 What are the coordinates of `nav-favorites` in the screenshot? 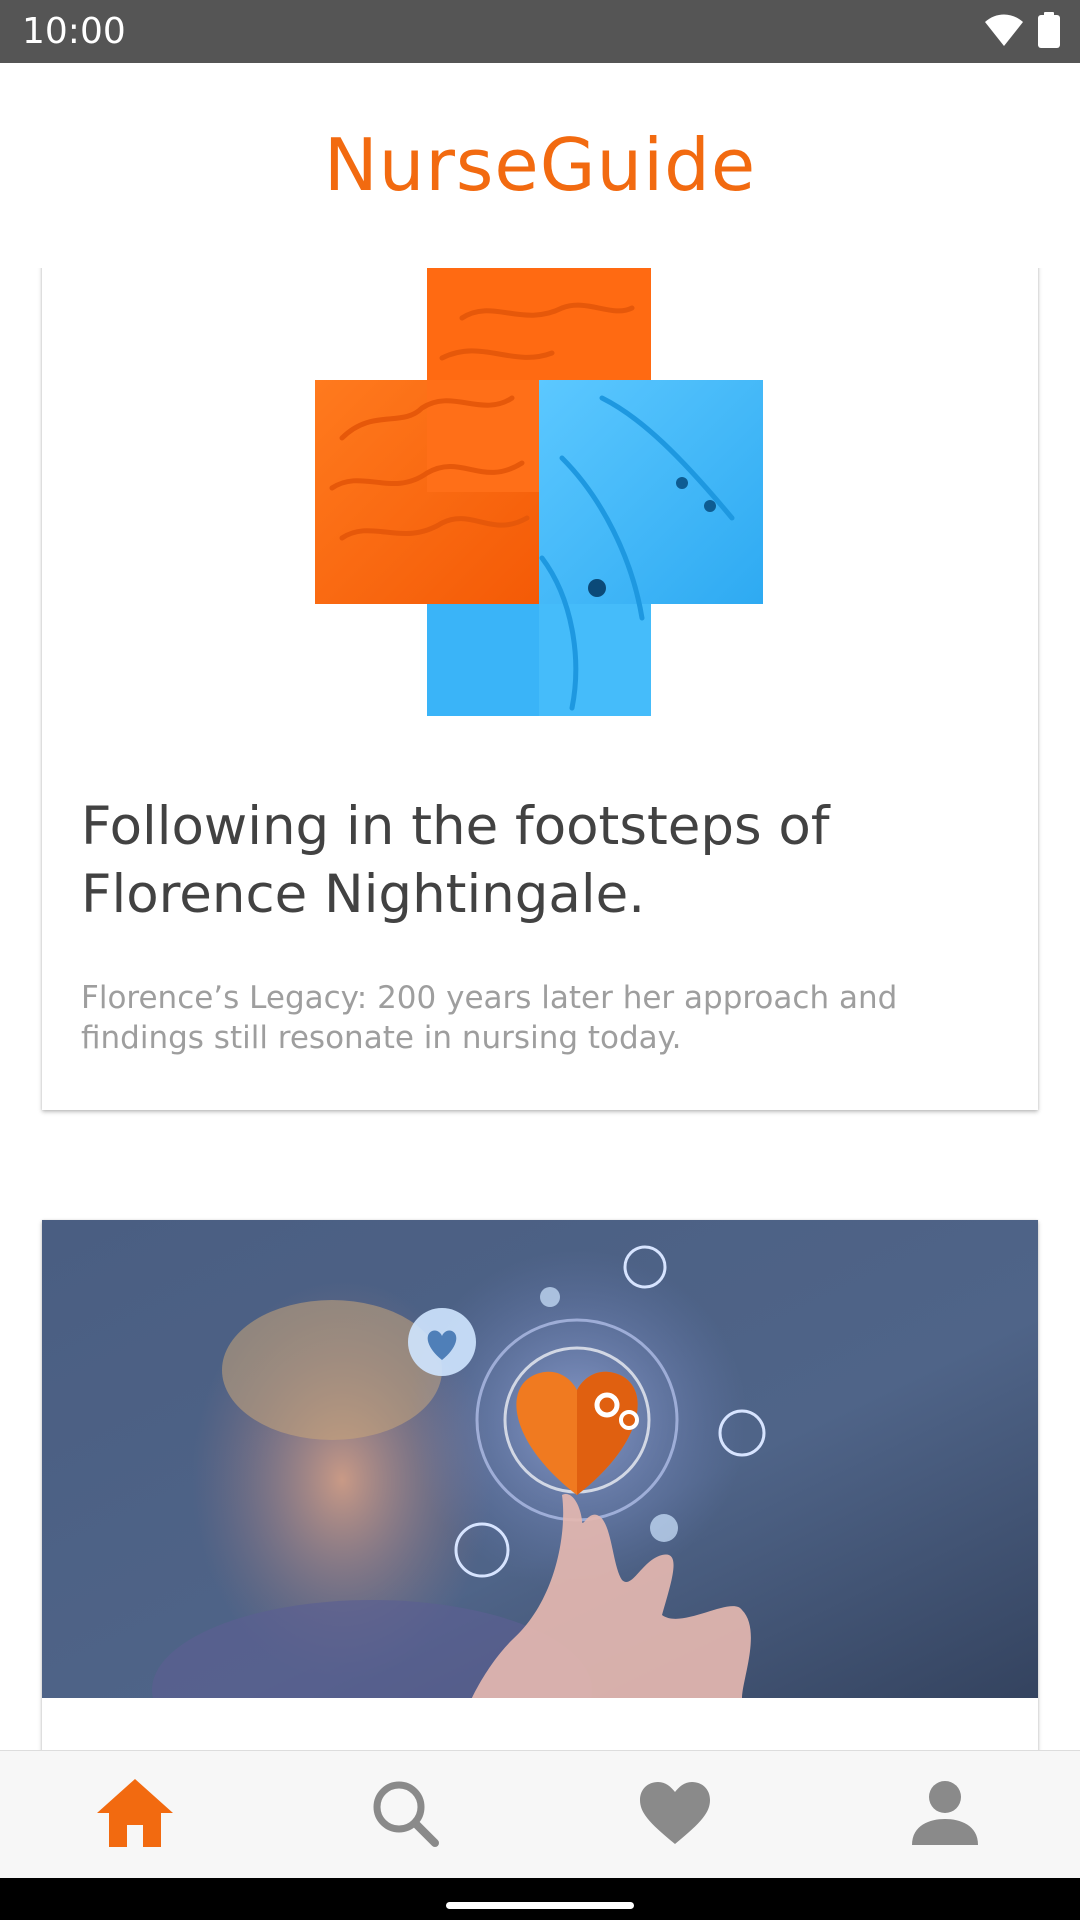 It's located at (675, 1815).